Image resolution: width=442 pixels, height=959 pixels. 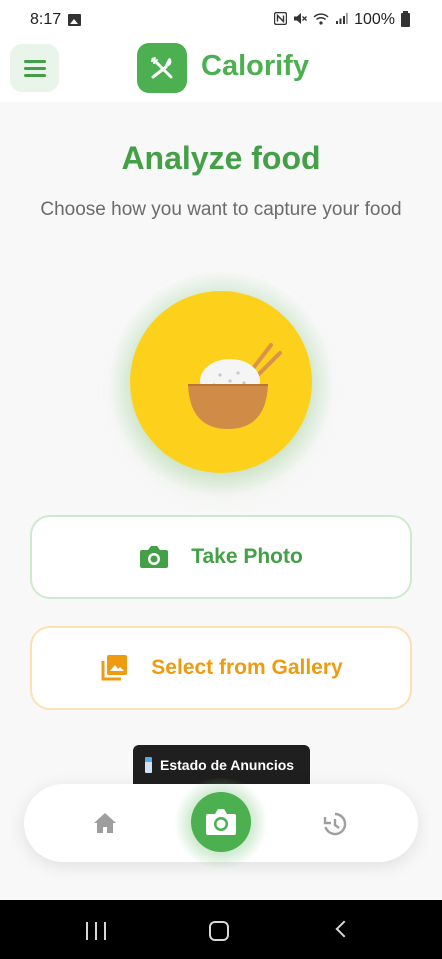 What do you see at coordinates (221, 209) in the screenshot?
I see `page-subtitle: Choose how you want to capture your food` at bounding box center [221, 209].